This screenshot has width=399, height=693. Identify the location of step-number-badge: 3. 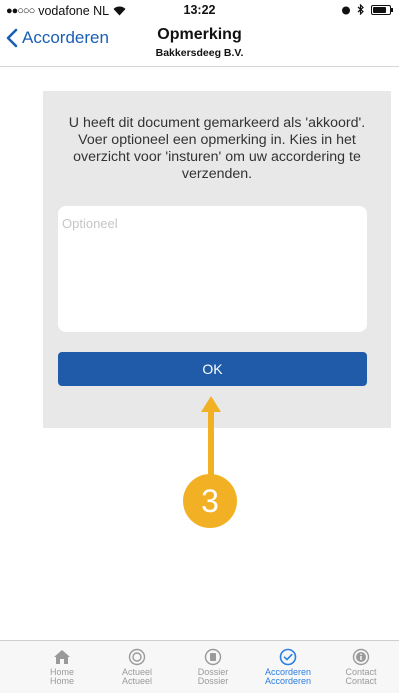
(210, 501).